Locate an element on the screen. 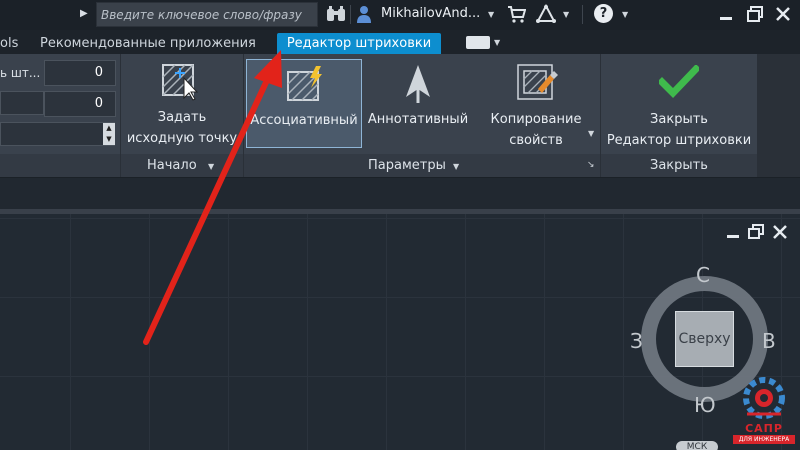 Image resolution: width=800 pixels, height=450 pixels. set-origin-label-2: исходную точку is located at coordinates (182, 138).